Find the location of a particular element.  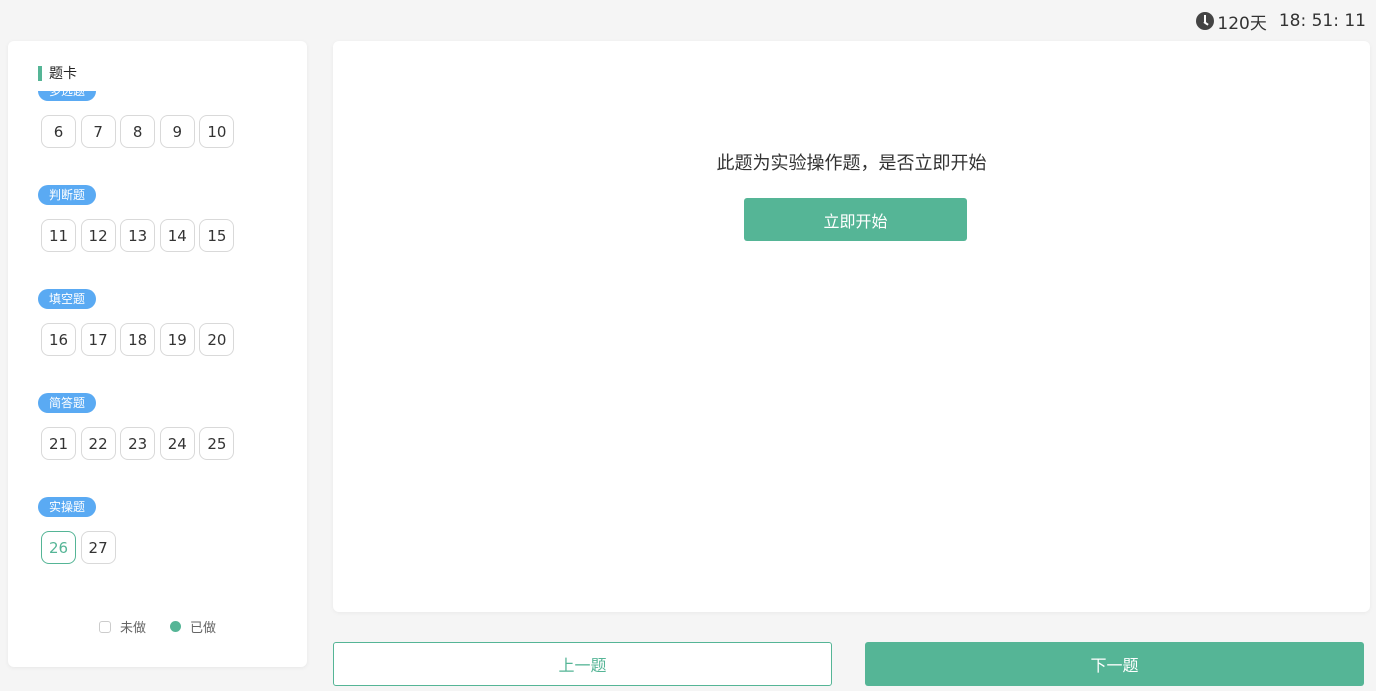

done-marker-icon is located at coordinates (175, 626).